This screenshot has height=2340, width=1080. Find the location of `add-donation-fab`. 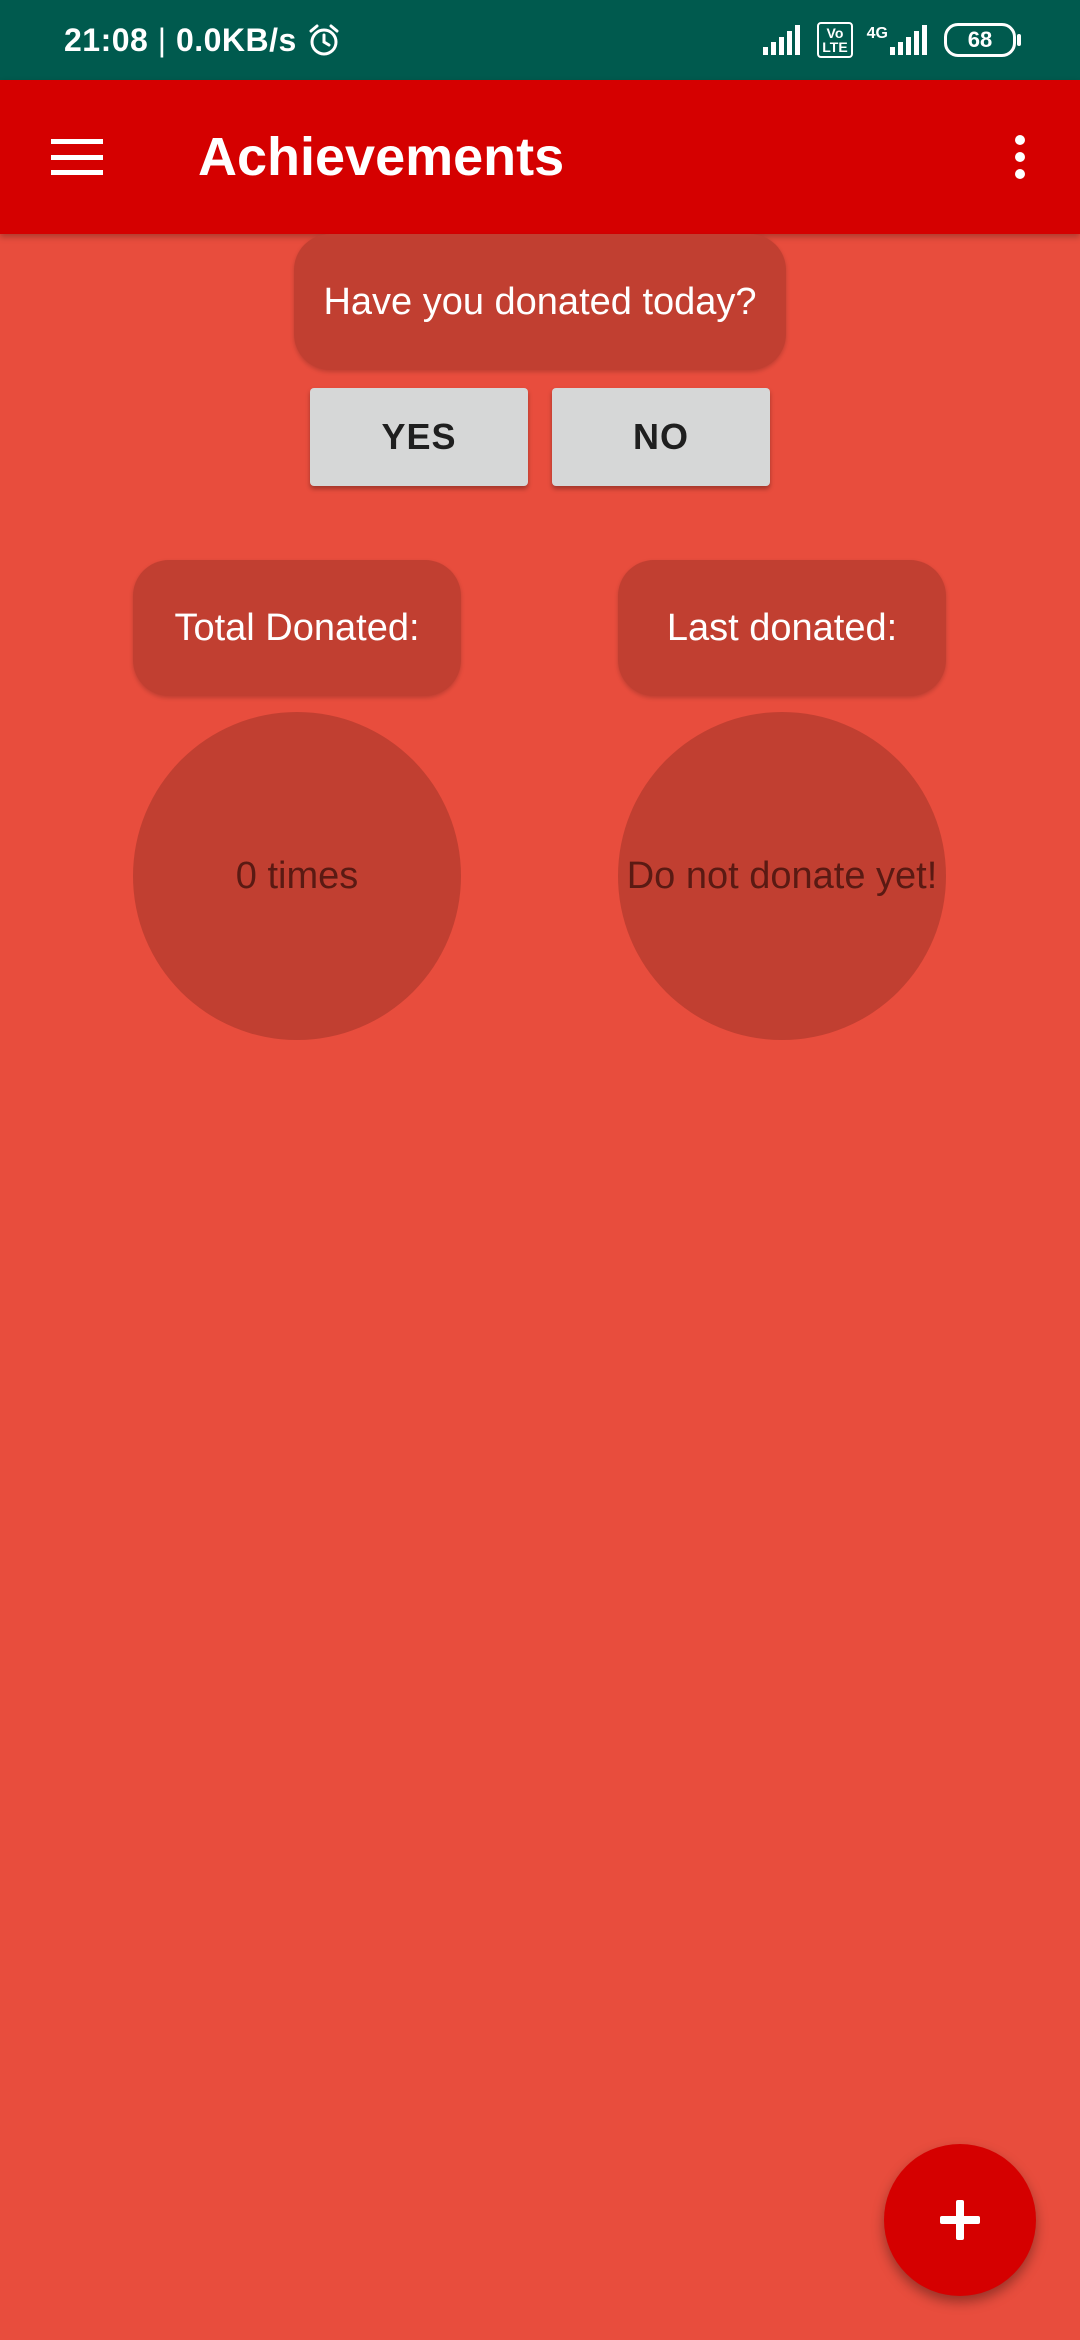

add-donation-fab is located at coordinates (960, 2220).